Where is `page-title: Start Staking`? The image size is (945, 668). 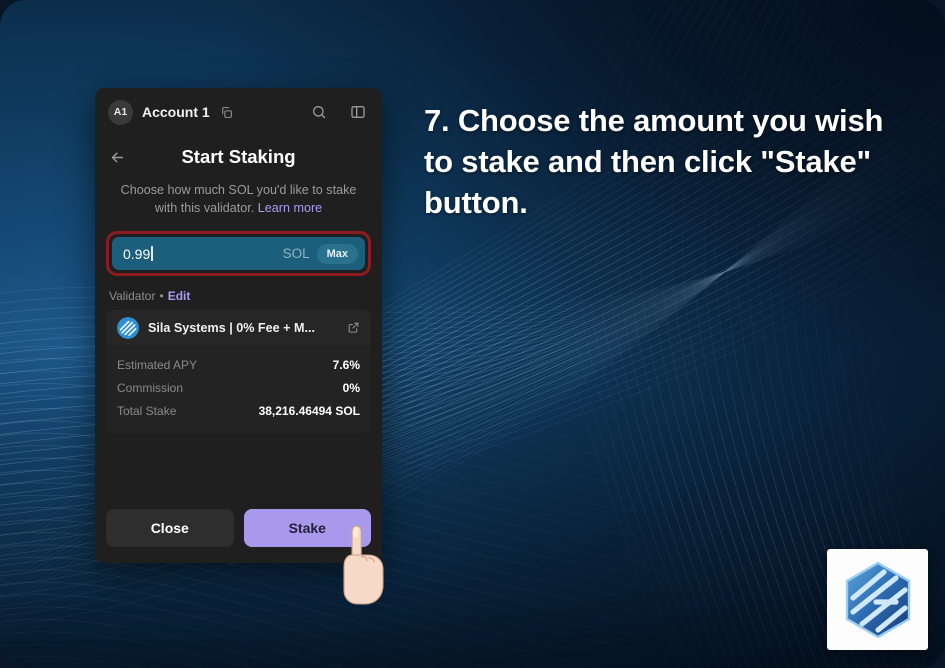
page-title: Start Staking is located at coordinates (238, 156).